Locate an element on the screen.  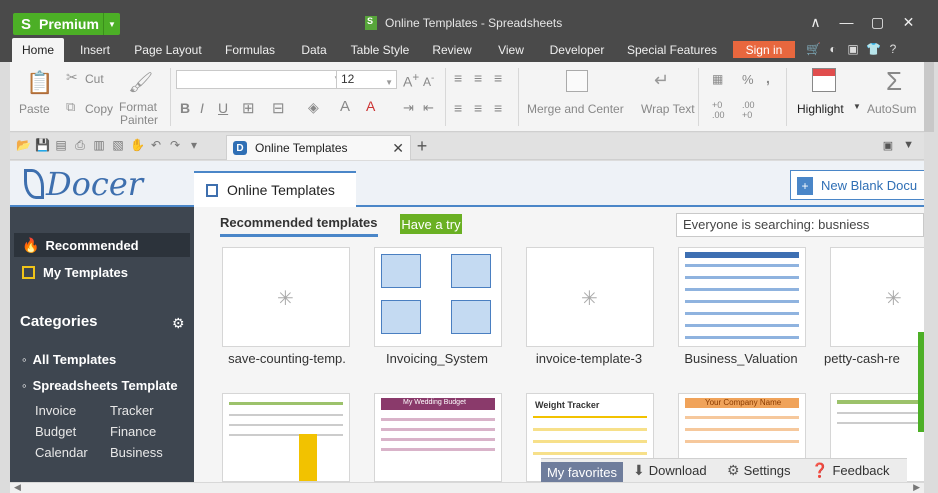
merge-center-icon is located at coordinates (577, 81).